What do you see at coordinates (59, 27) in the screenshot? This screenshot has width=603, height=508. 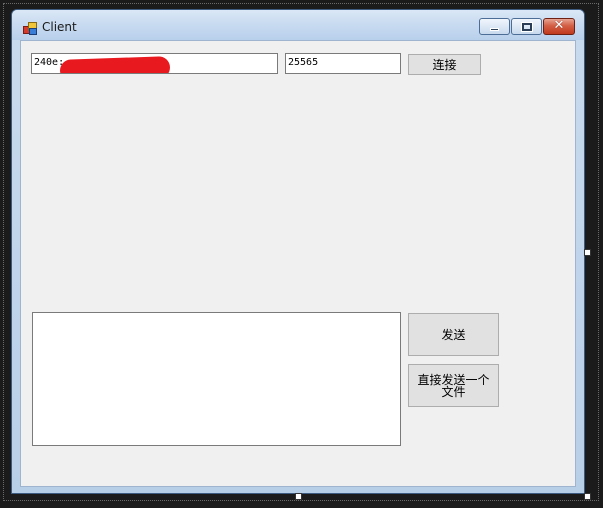 I see `window-title: Client` at bounding box center [59, 27].